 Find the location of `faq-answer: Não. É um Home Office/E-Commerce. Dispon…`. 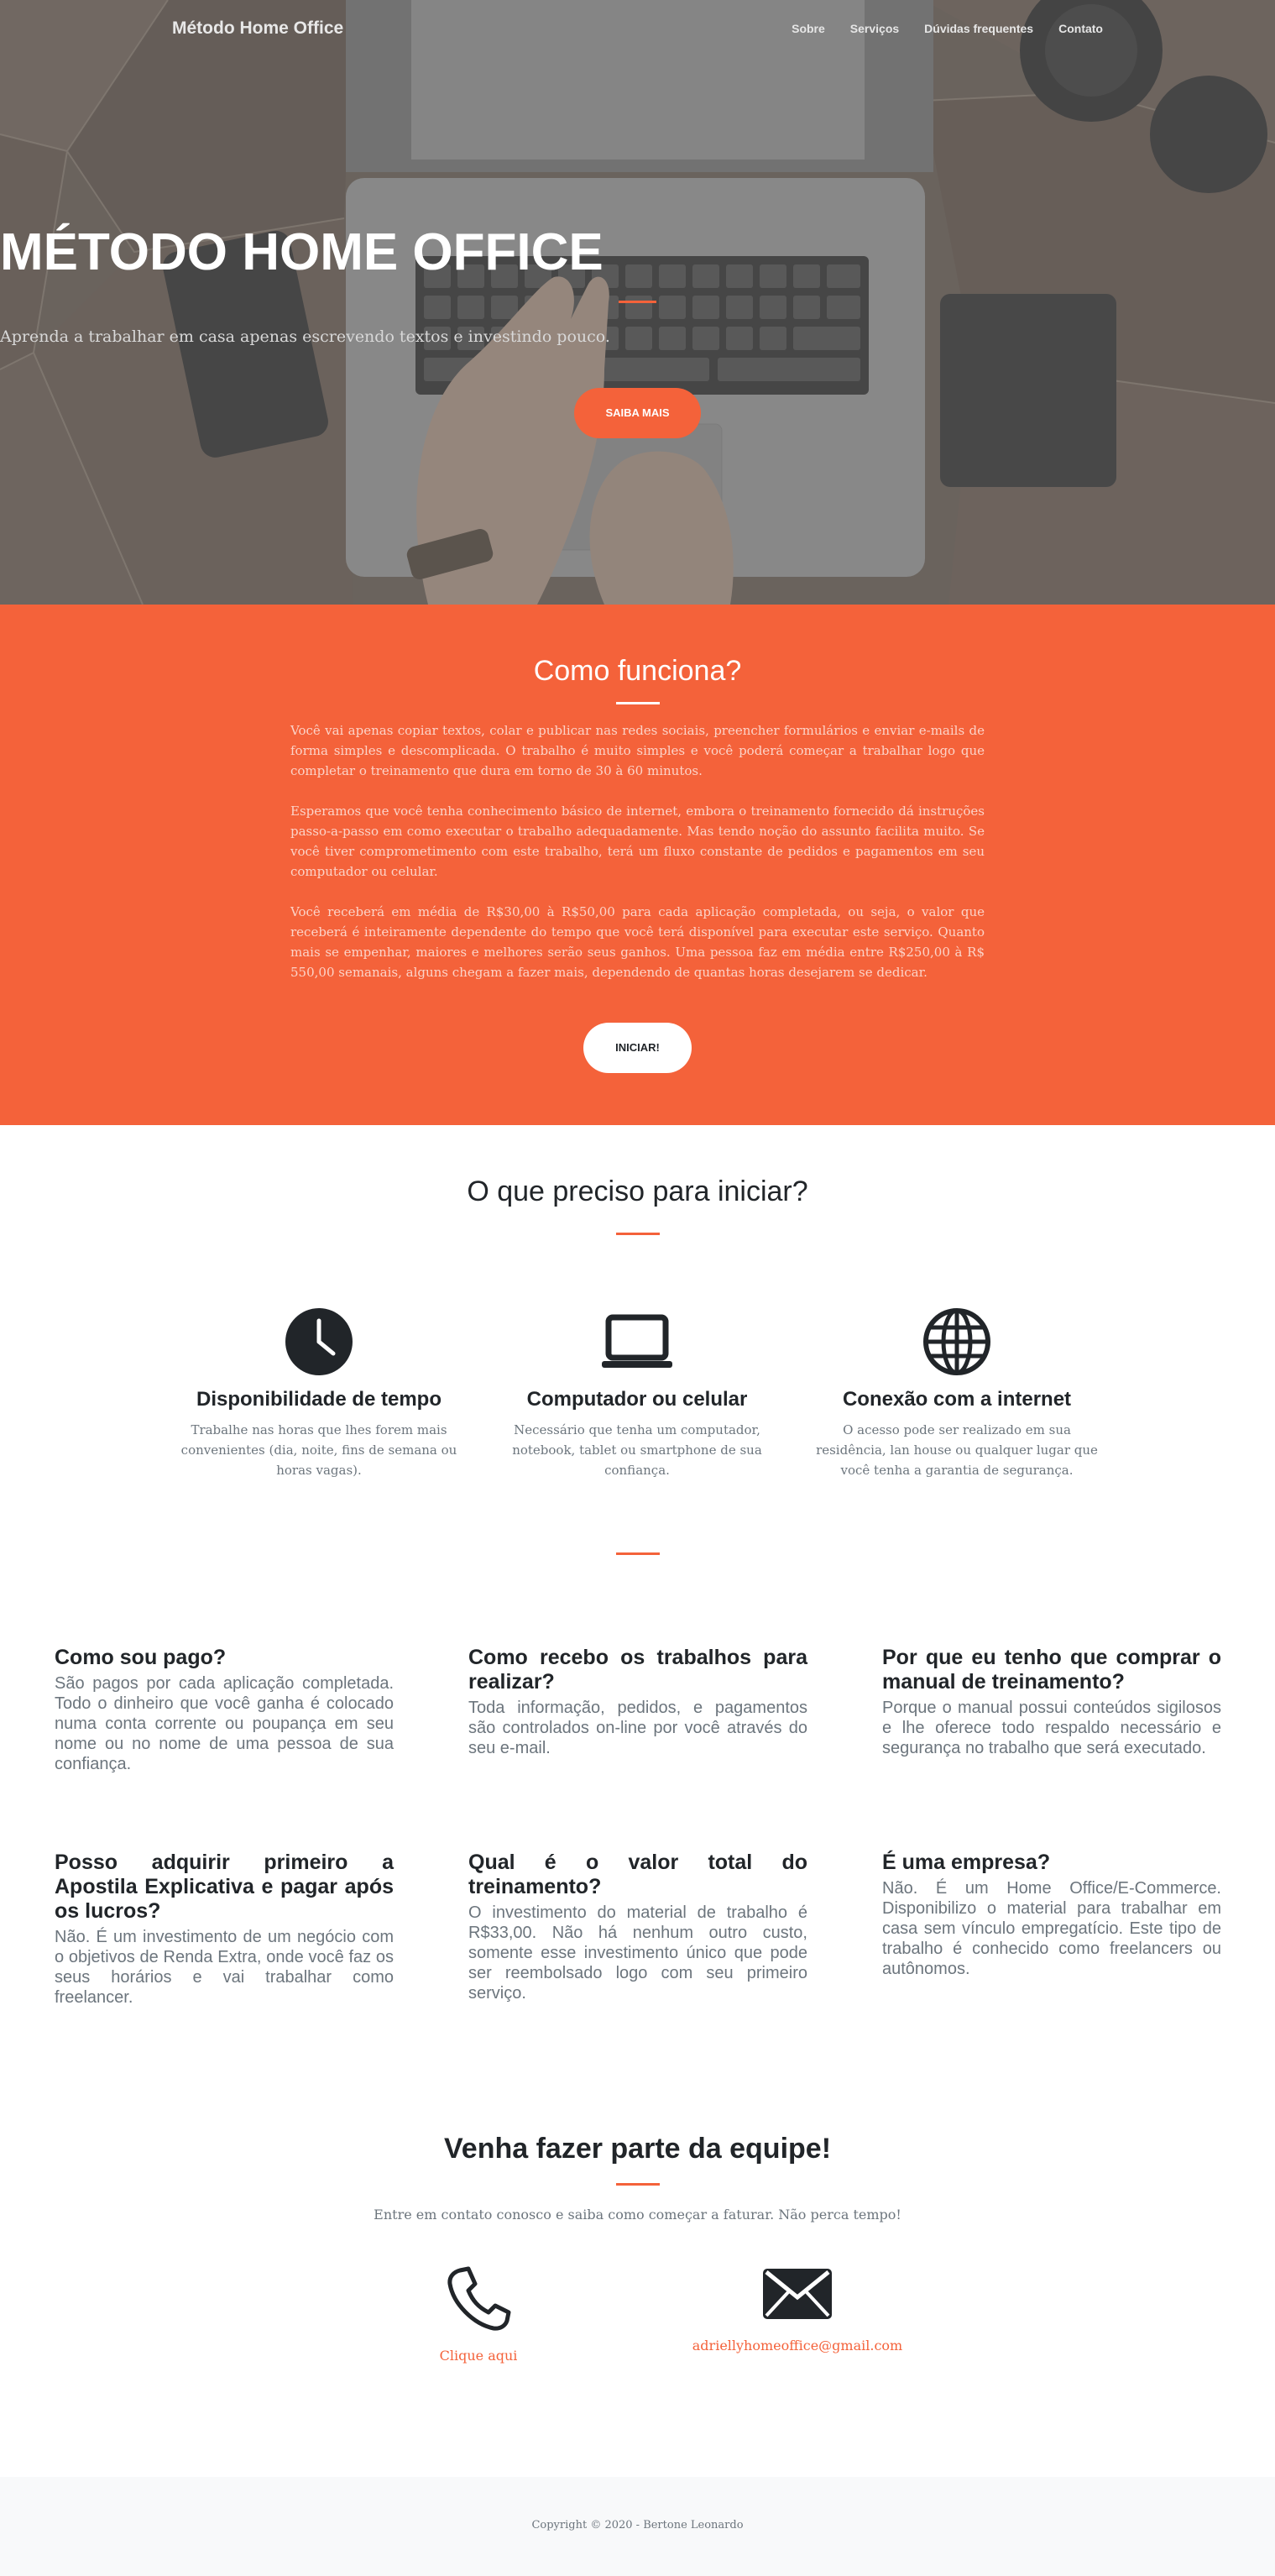

faq-answer: Não. É um Home Office/E-Commerce. Dispon… is located at coordinates (1051, 1928).